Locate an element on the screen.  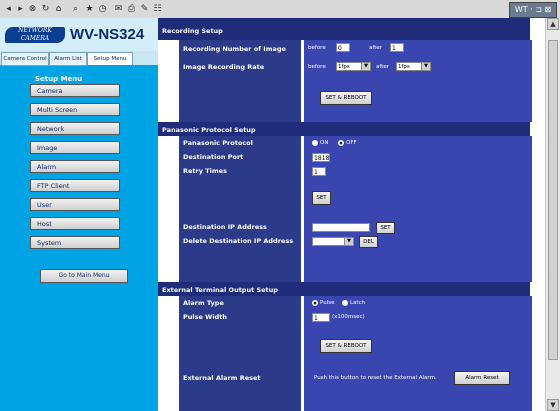
history-icon: ◷ is located at coordinates (102, 8).